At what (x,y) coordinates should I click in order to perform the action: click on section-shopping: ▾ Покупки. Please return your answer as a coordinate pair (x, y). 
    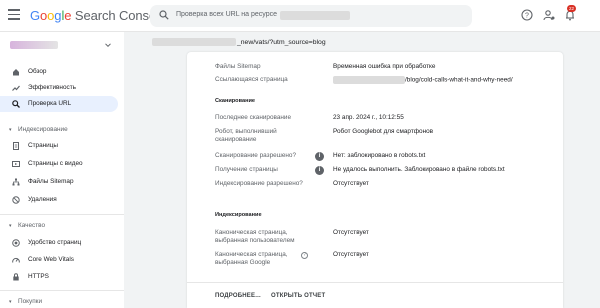
    Looking at the image, I should click on (59, 302).